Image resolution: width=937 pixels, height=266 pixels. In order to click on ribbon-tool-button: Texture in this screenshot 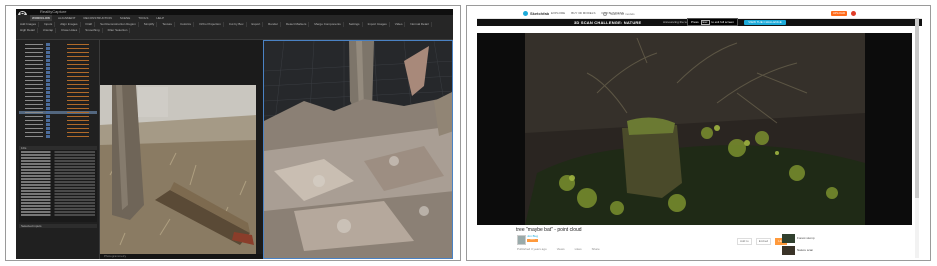, I will do `click(168, 24)`.